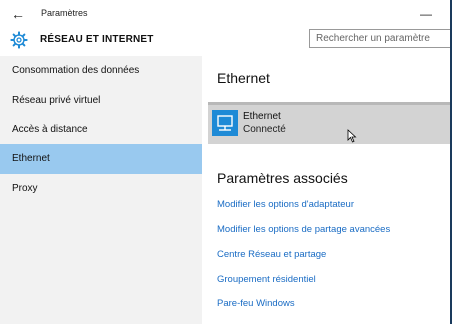 The width and height of the screenshot is (452, 324). What do you see at coordinates (285, 204) in the screenshot?
I see `link-adapter-options: Modifier les options d'adaptateur` at bounding box center [285, 204].